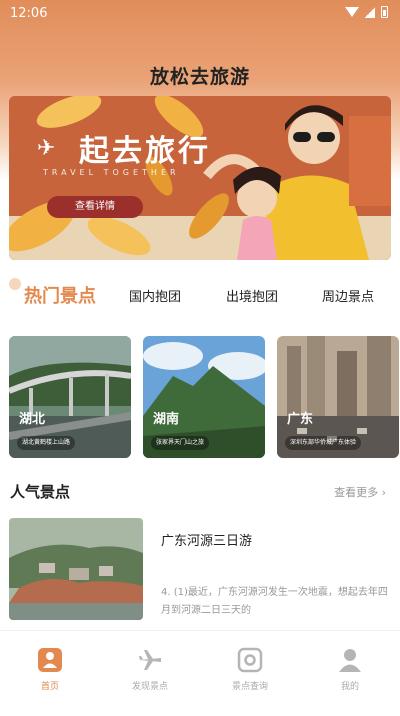  Describe the element at coordinates (249, 687) in the screenshot. I see `tabbar-label: 景点查询` at that location.